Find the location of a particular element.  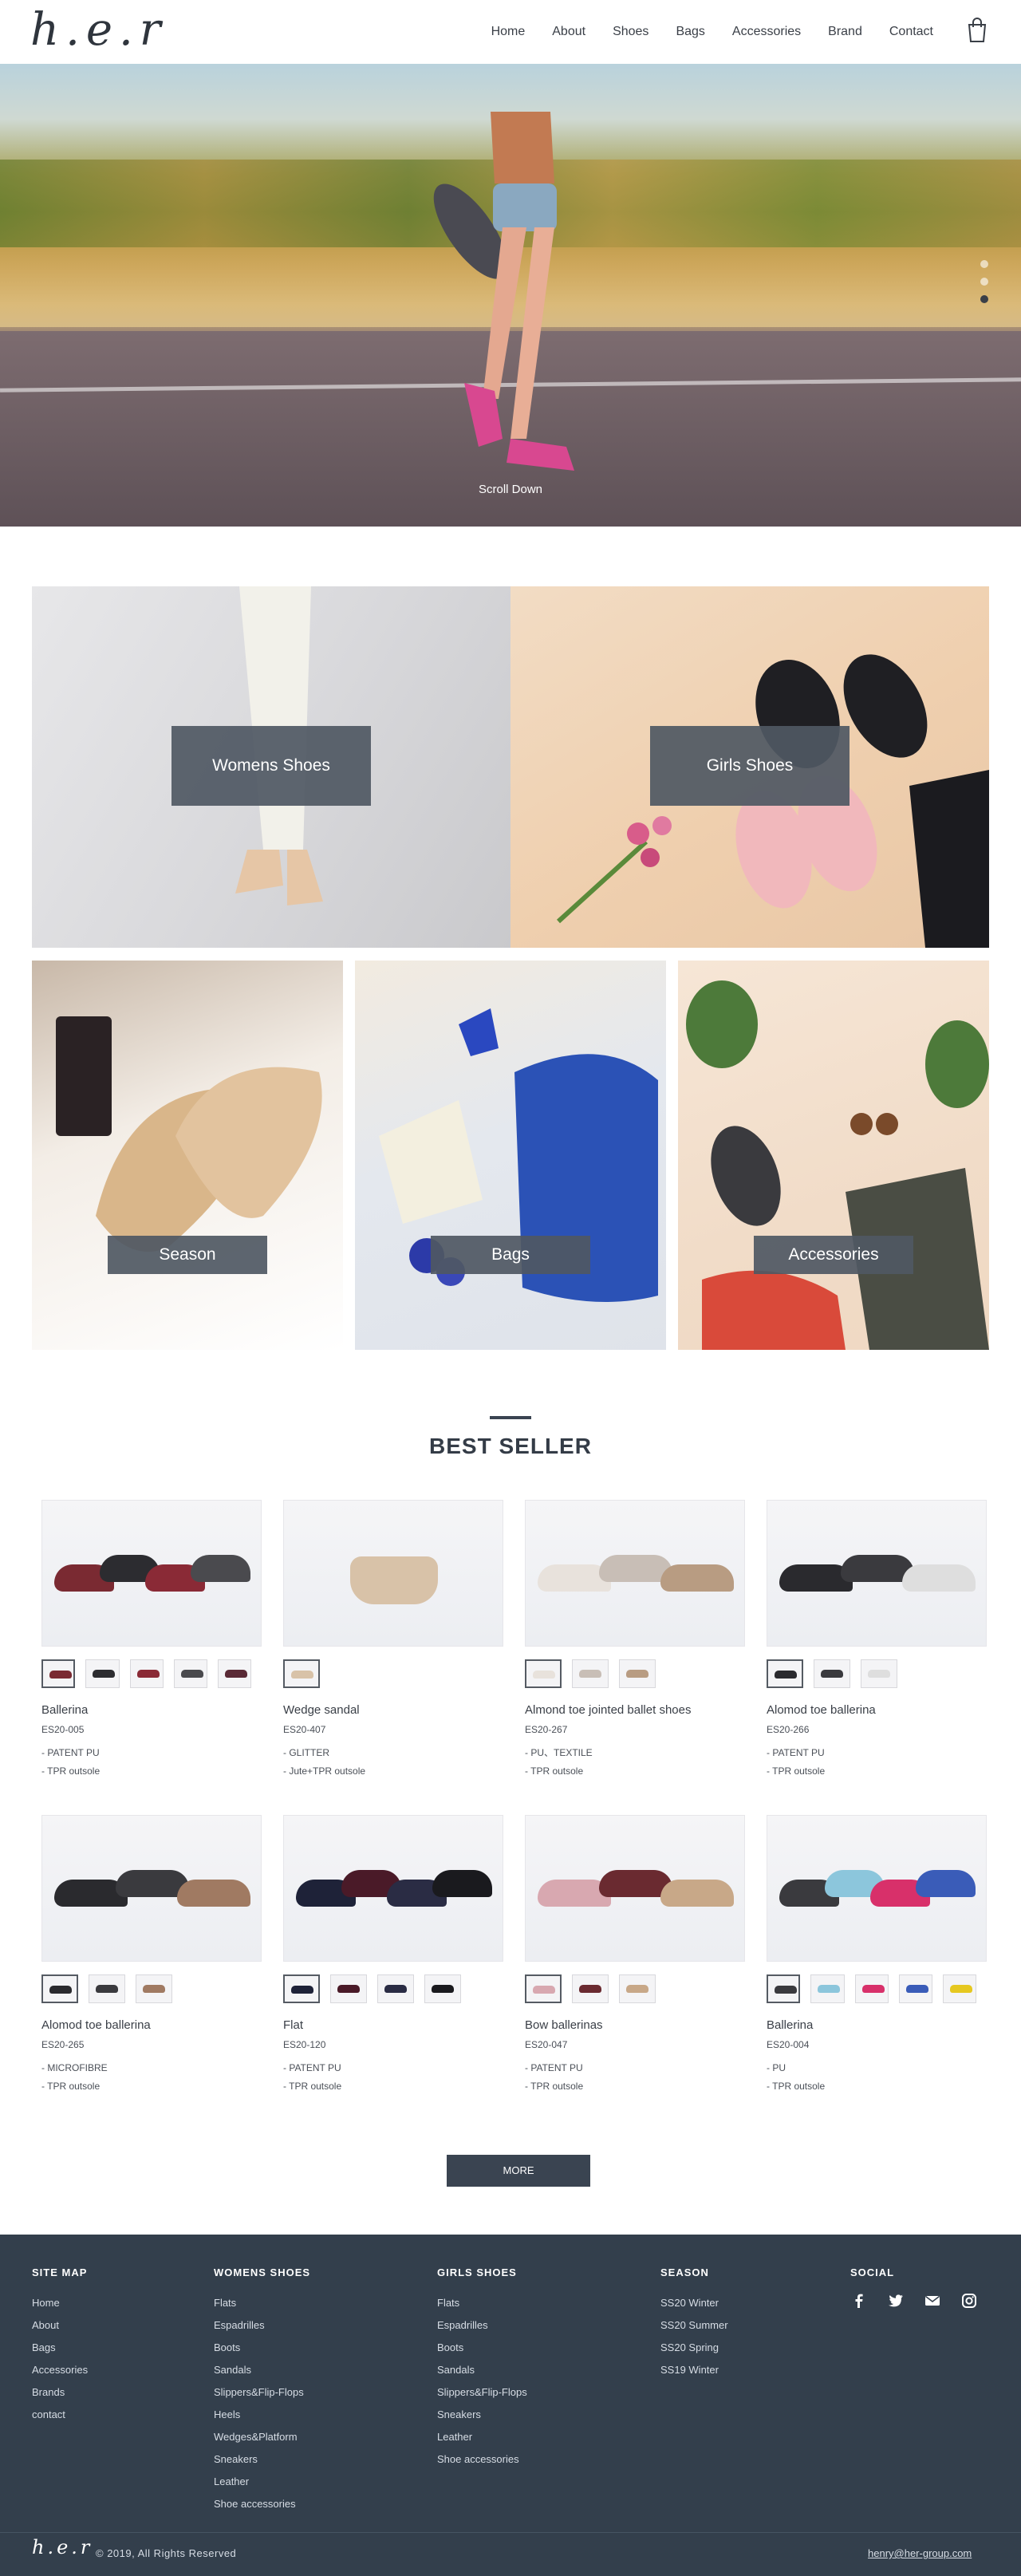

footer-link: Bags is located at coordinates (60, 2348).